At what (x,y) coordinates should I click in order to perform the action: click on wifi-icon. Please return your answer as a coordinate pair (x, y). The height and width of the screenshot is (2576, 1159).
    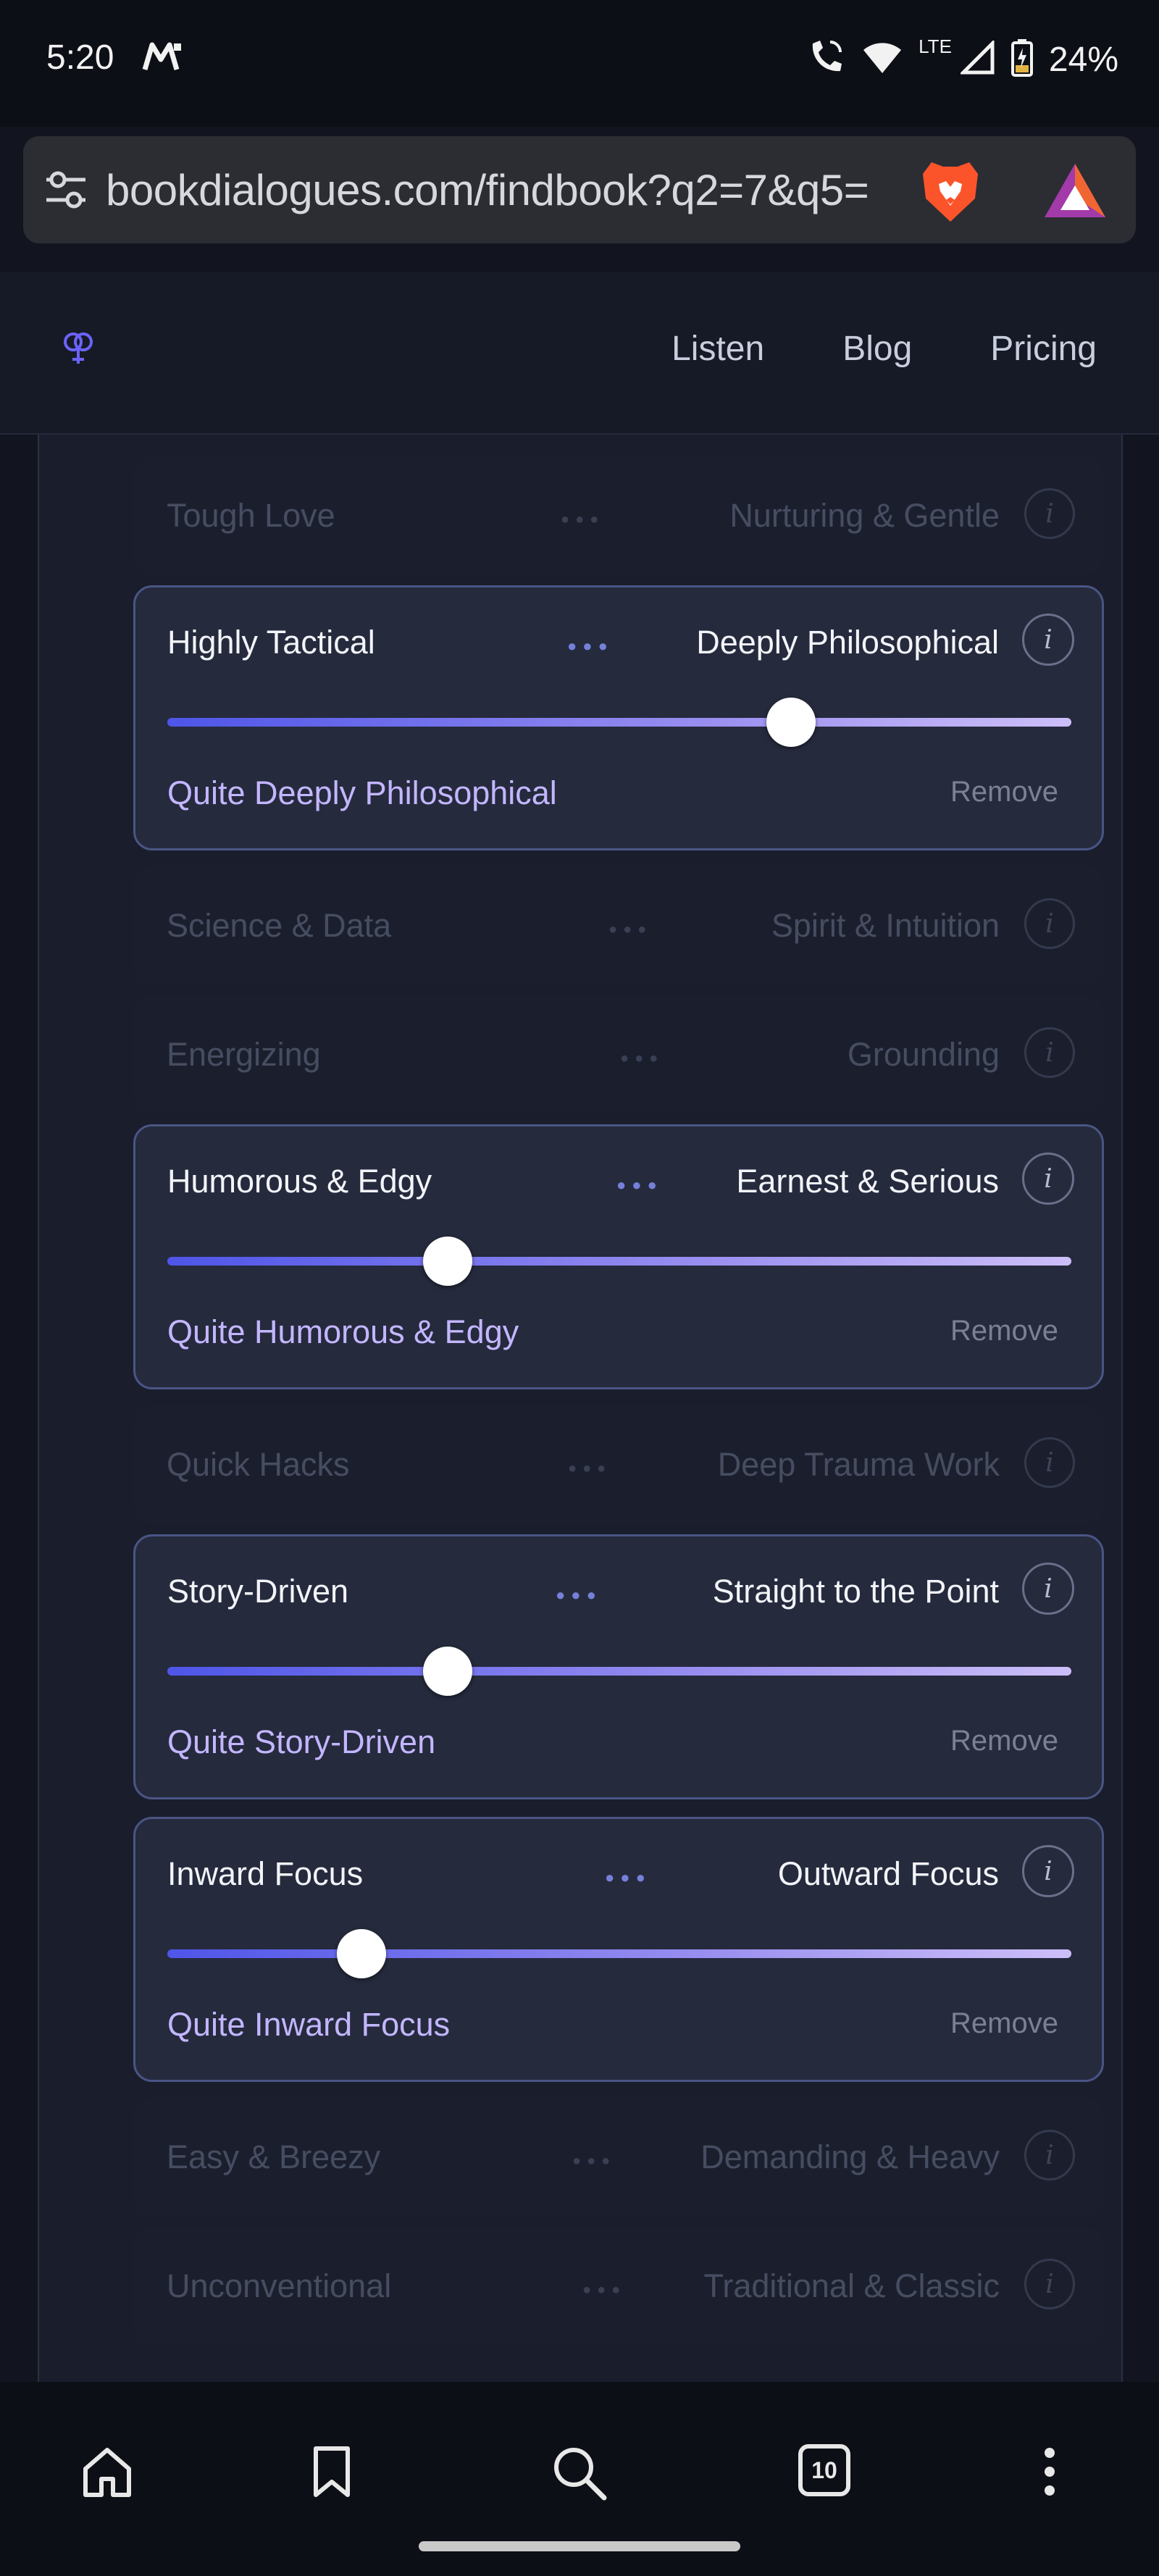
    Looking at the image, I should click on (883, 60).